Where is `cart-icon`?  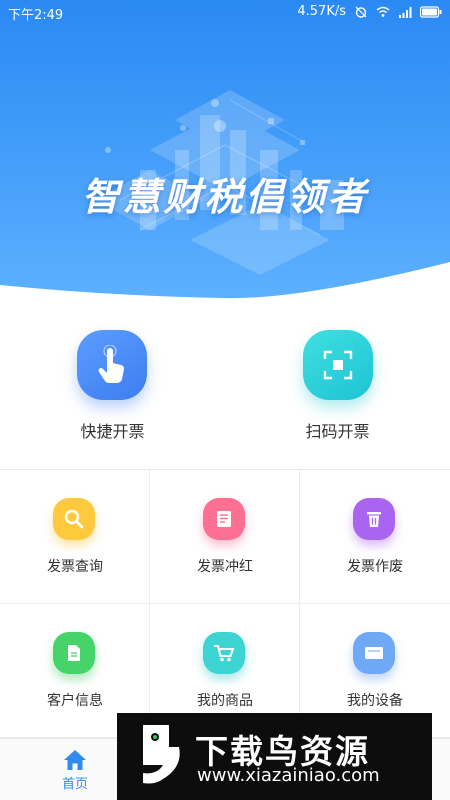 cart-icon is located at coordinates (224, 653).